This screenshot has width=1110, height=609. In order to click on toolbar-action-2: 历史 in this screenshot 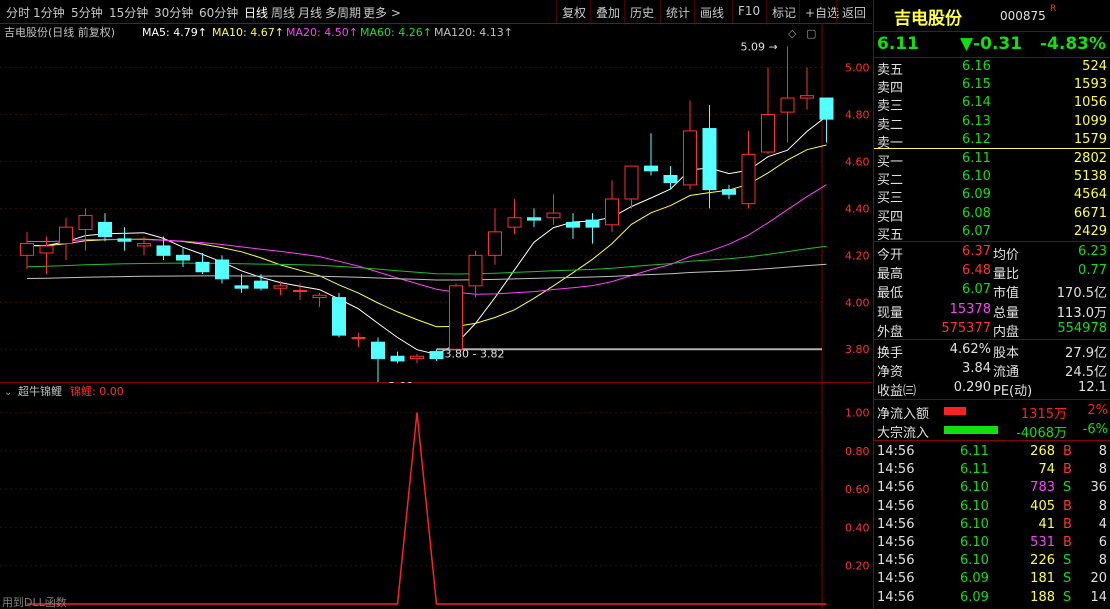, I will do `click(642, 12)`.